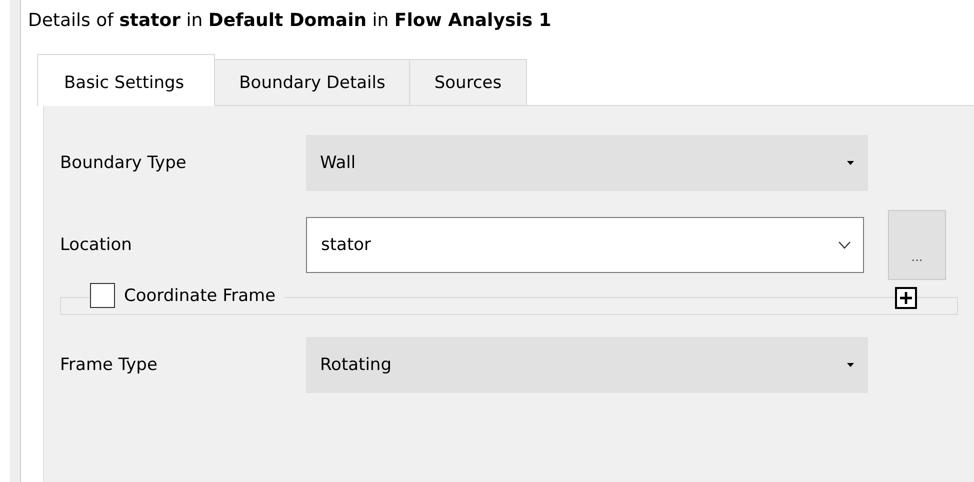 The width and height of the screenshot is (974, 482). Describe the element at coordinates (109, 365) in the screenshot. I see `field-label: Frame Type` at that location.